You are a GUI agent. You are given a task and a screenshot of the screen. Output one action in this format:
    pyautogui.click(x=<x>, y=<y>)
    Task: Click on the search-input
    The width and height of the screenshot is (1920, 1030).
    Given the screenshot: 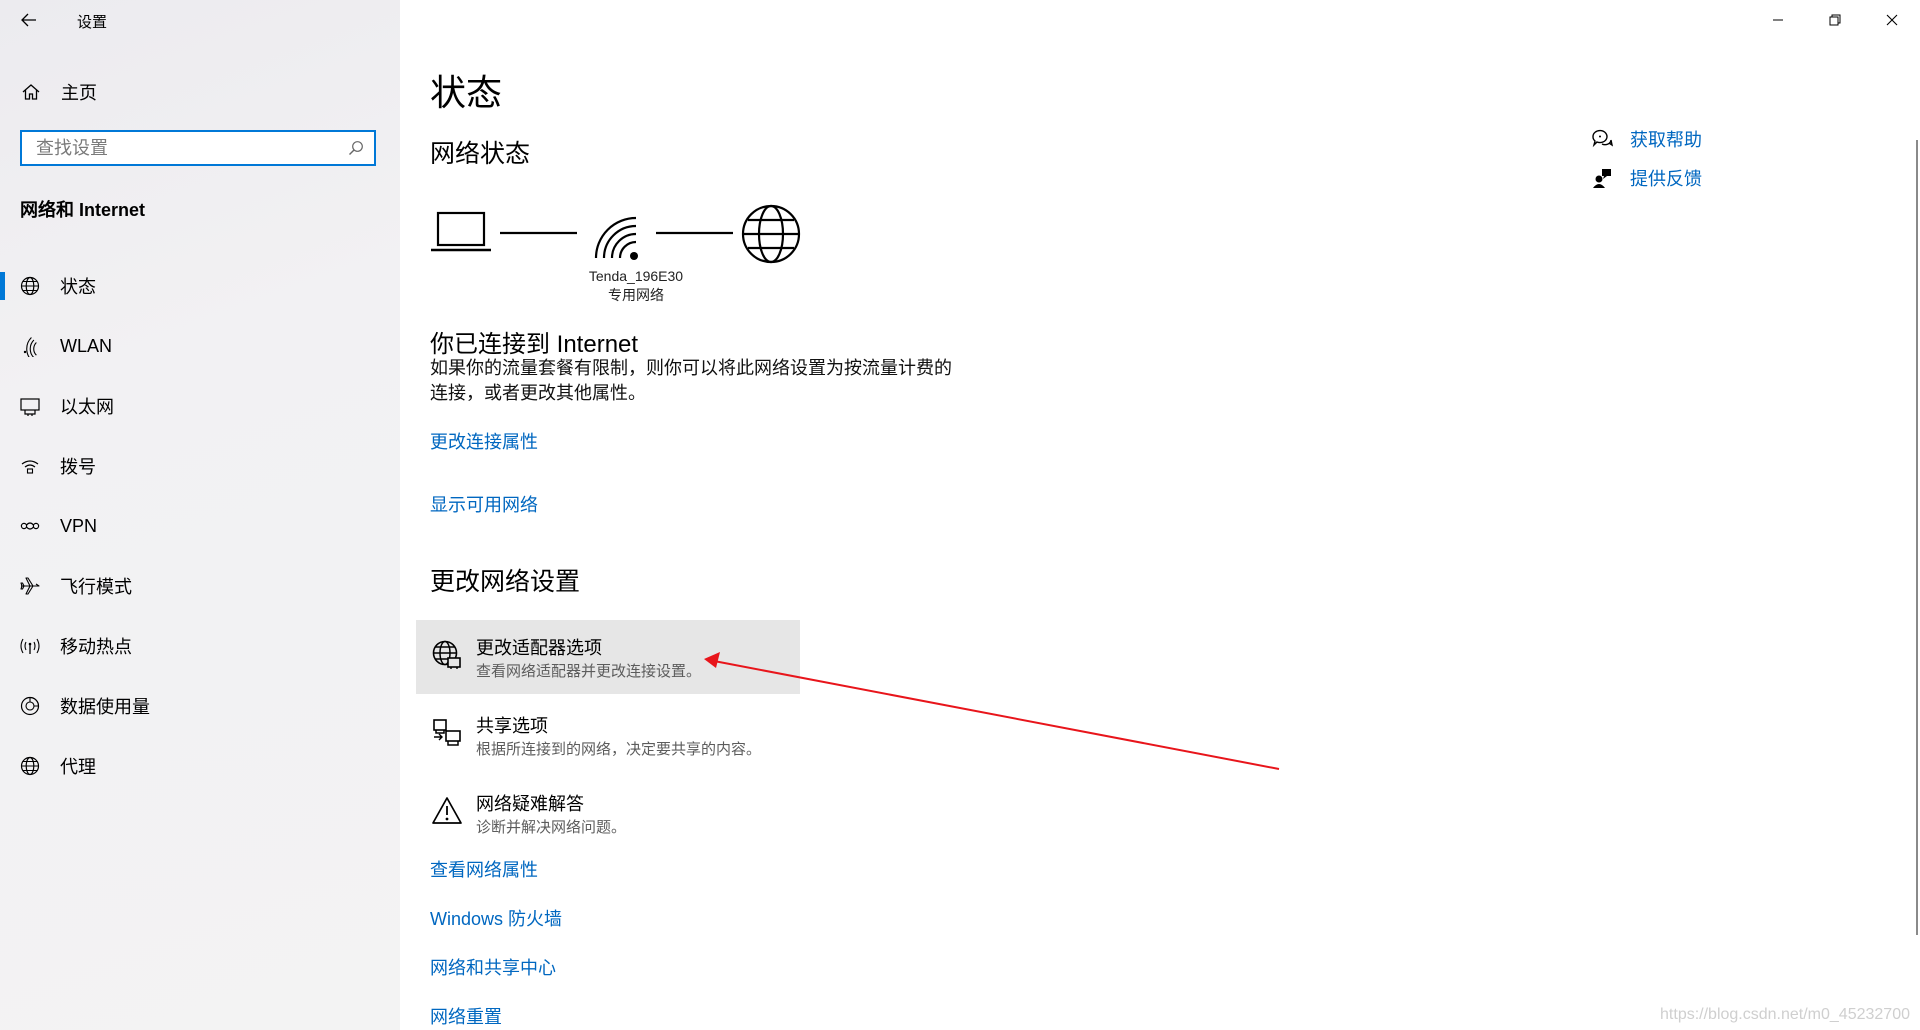 What is the action you would take?
    pyautogui.click(x=191, y=148)
    